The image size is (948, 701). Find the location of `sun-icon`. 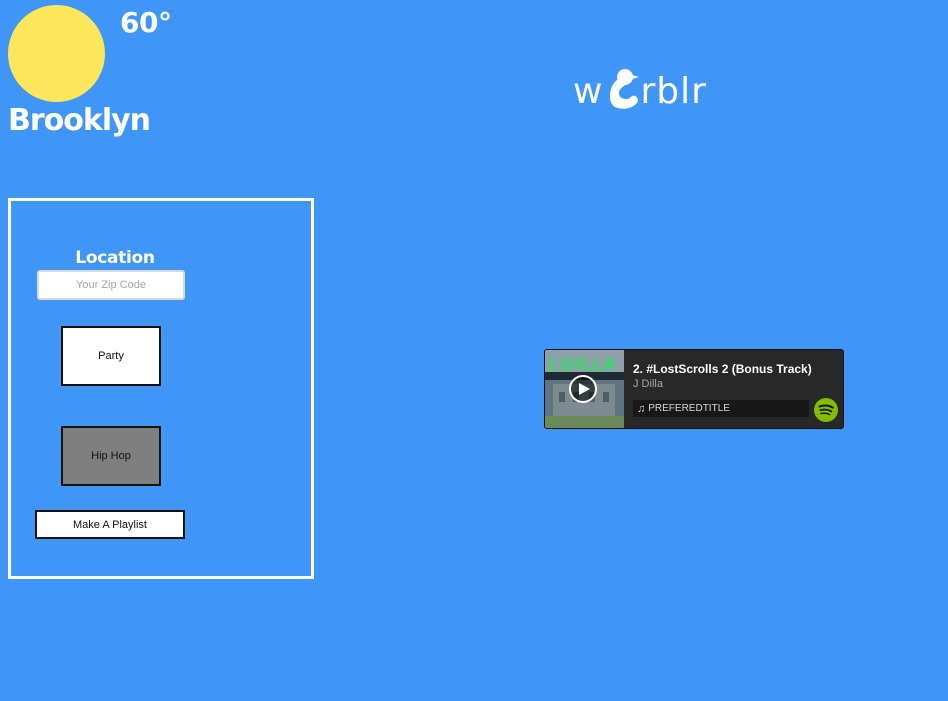

sun-icon is located at coordinates (56, 53).